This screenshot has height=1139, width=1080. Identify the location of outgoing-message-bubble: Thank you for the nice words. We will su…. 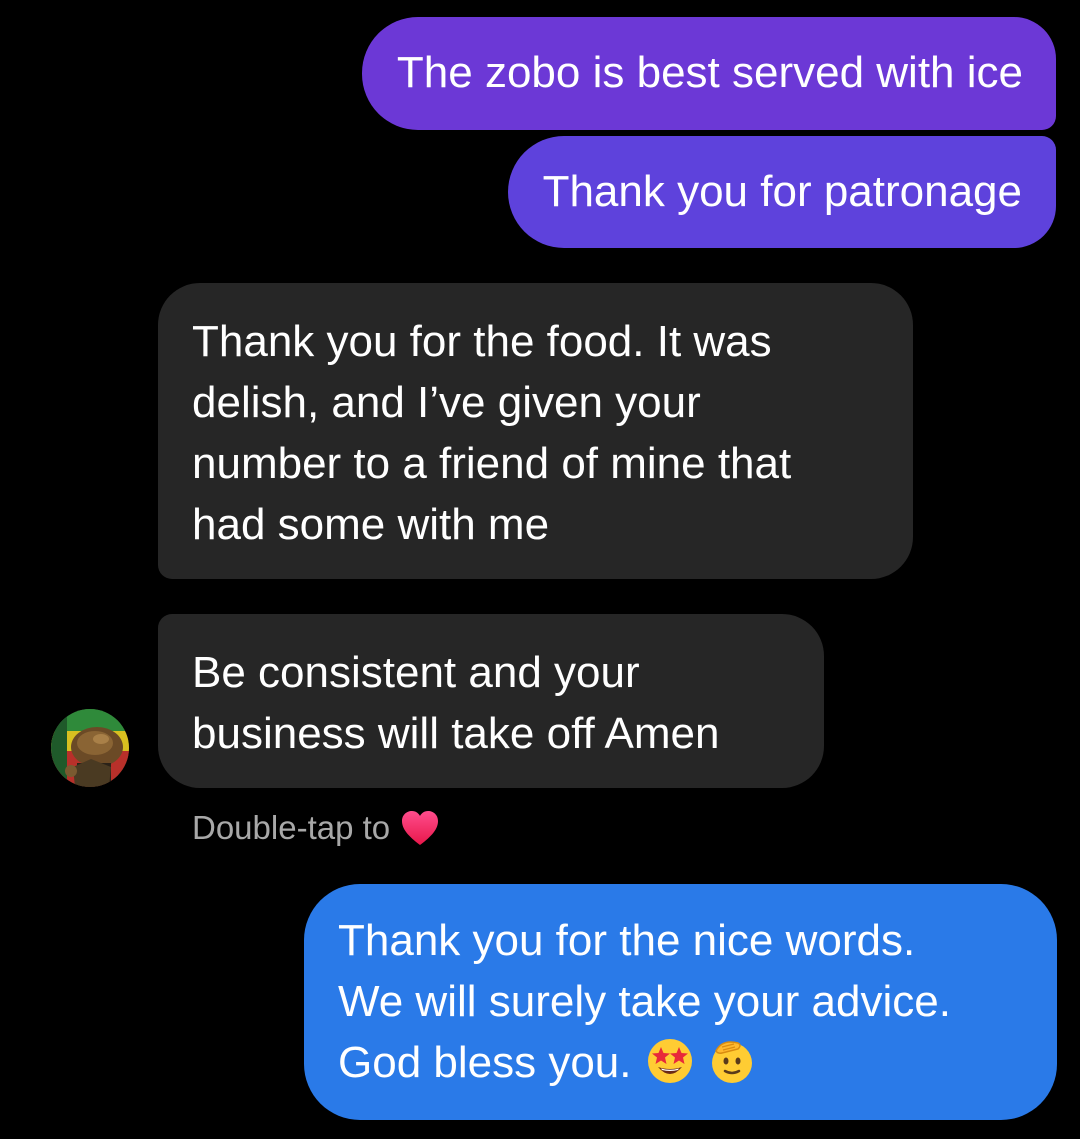
(680, 1002).